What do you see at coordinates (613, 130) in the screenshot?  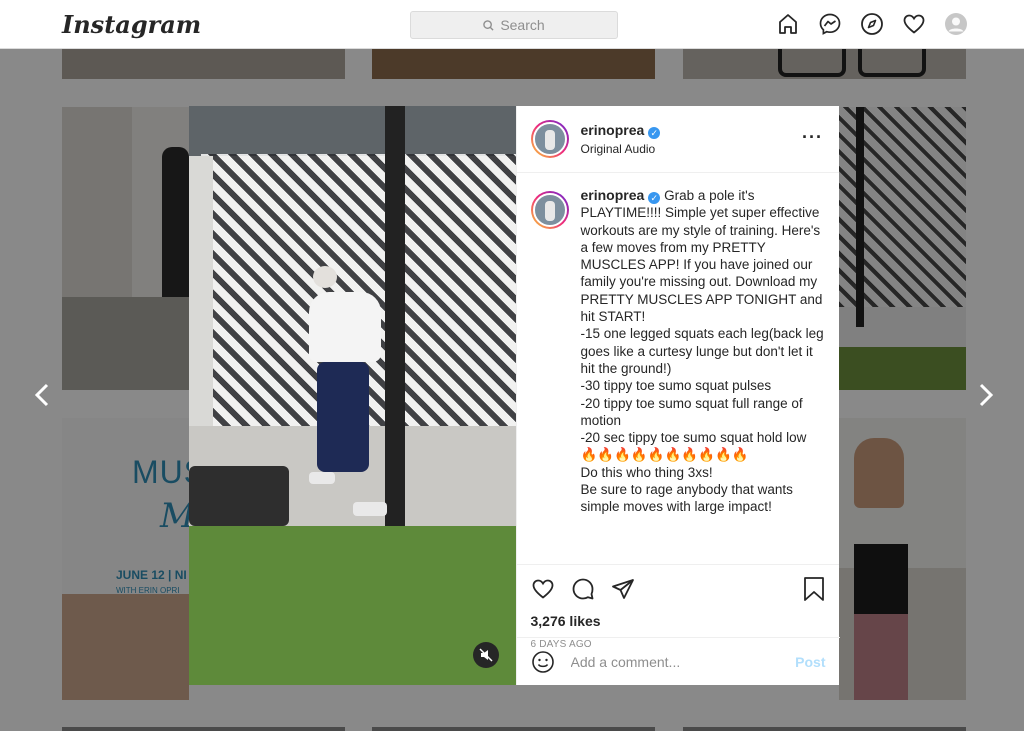 I see `post-username: erinoprea` at bounding box center [613, 130].